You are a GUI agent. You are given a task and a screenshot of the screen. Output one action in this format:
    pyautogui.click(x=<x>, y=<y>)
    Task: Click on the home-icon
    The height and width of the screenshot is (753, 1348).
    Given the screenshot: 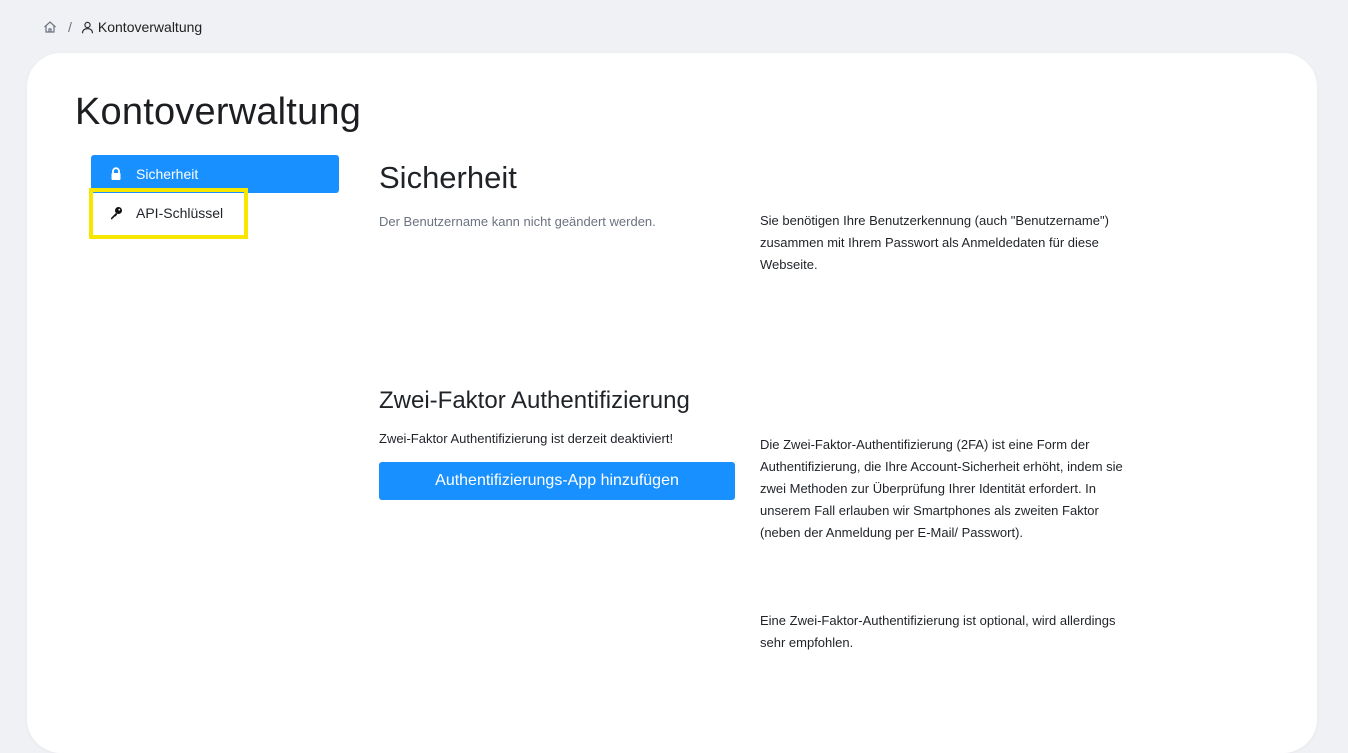 What is the action you would take?
    pyautogui.click(x=50, y=27)
    